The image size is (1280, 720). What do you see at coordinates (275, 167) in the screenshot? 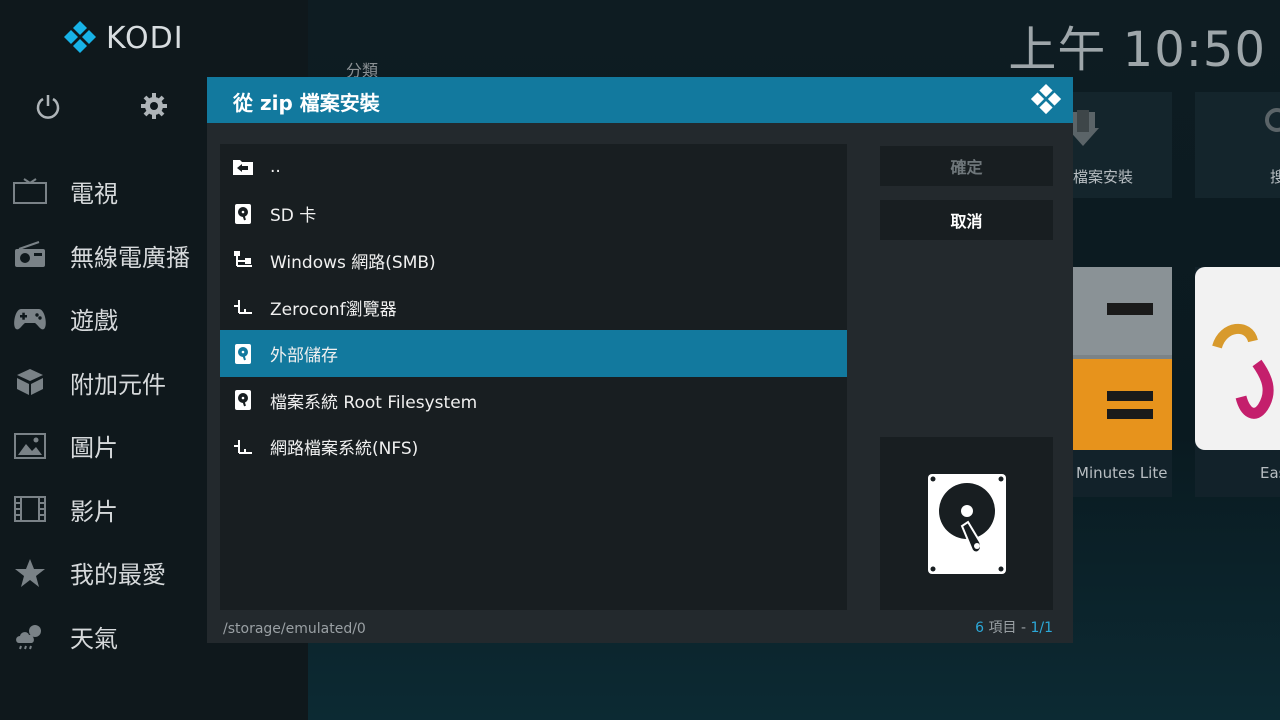
I see `list-item-label: ..` at bounding box center [275, 167].